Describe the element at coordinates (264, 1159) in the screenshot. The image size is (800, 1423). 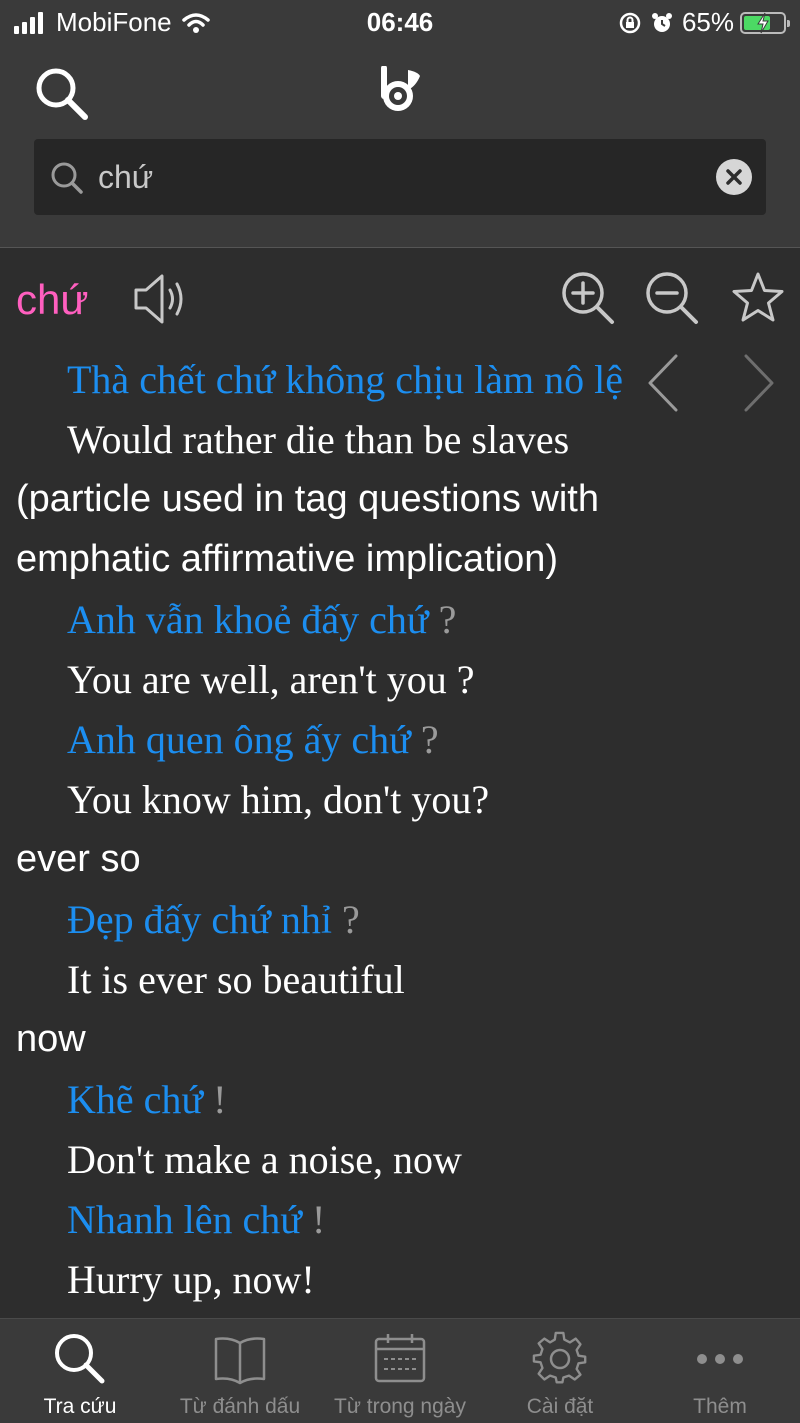
I see `example-translation: Don't make a noise, now` at that location.